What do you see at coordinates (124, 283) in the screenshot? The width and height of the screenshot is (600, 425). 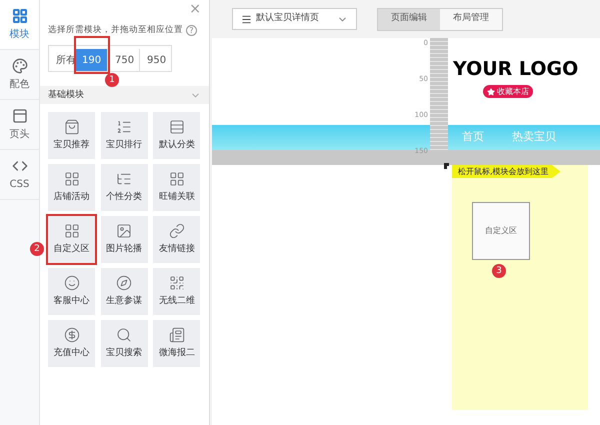 I see `compass-icon` at bounding box center [124, 283].